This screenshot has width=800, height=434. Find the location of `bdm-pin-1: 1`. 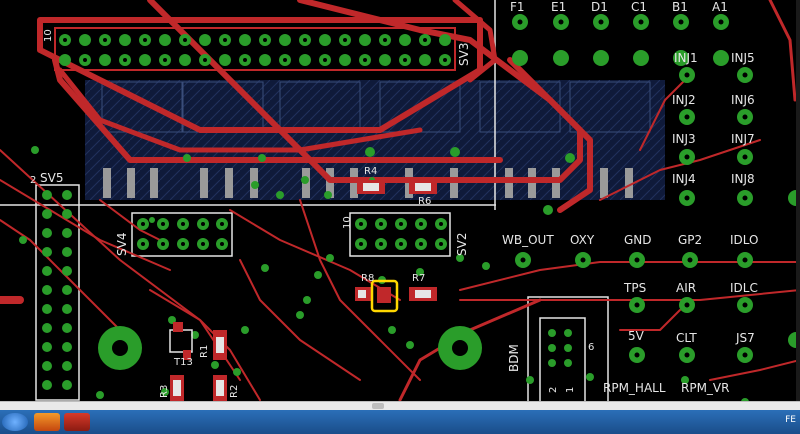

bdm-pin-1: 1 is located at coordinates (570, 389).